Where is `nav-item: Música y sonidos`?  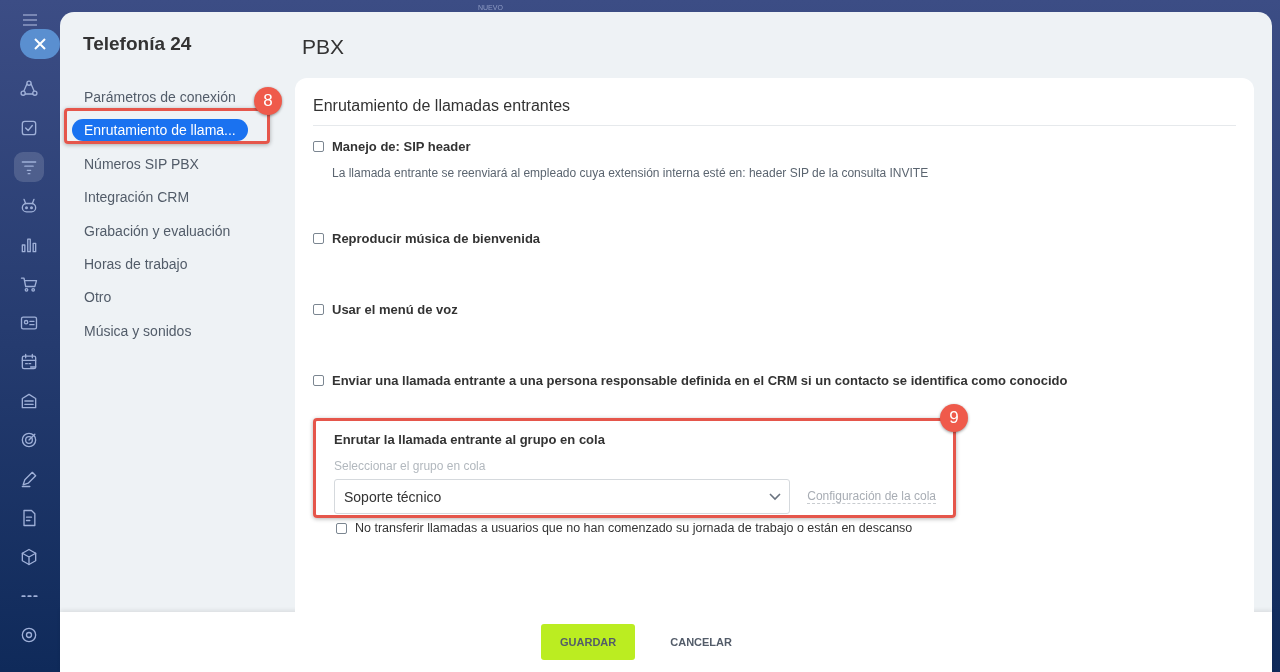
nav-item: Música y sonidos is located at coordinates (138, 330).